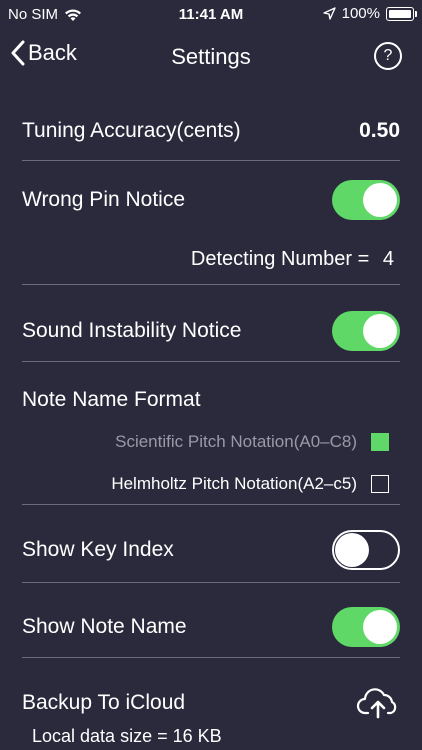 The image size is (422, 750). What do you see at coordinates (234, 483) in the screenshot?
I see `helmholtz-notation-label: Helmholtz Pitch Notation(A2–c5)` at bounding box center [234, 483].